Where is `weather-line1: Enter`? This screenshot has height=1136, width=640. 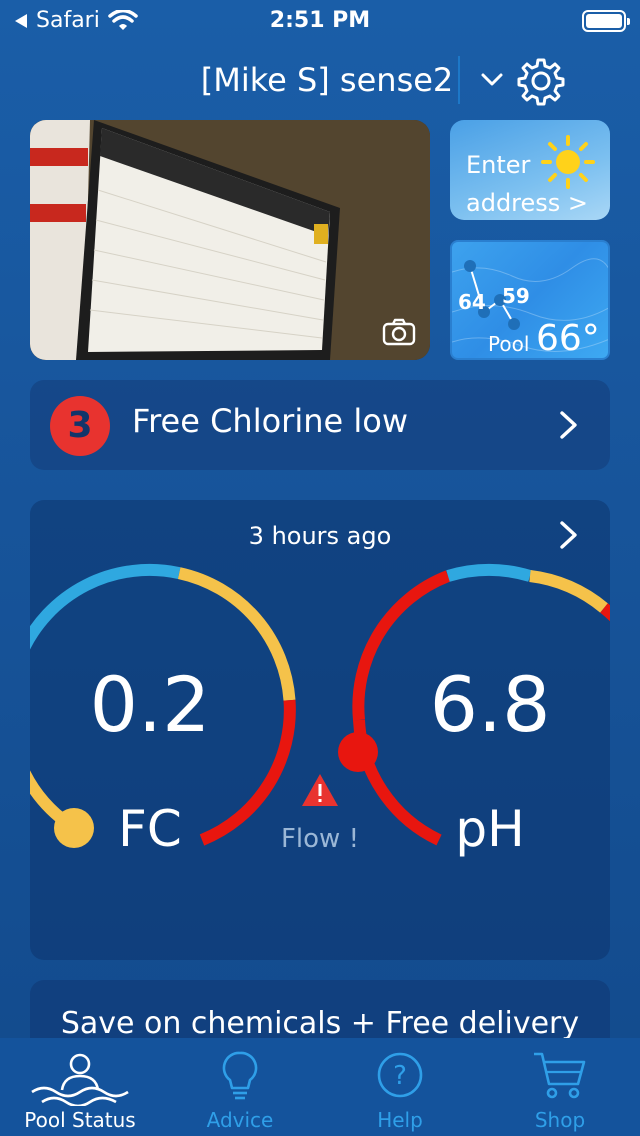 weather-line1: Enter is located at coordinates (498, 165).